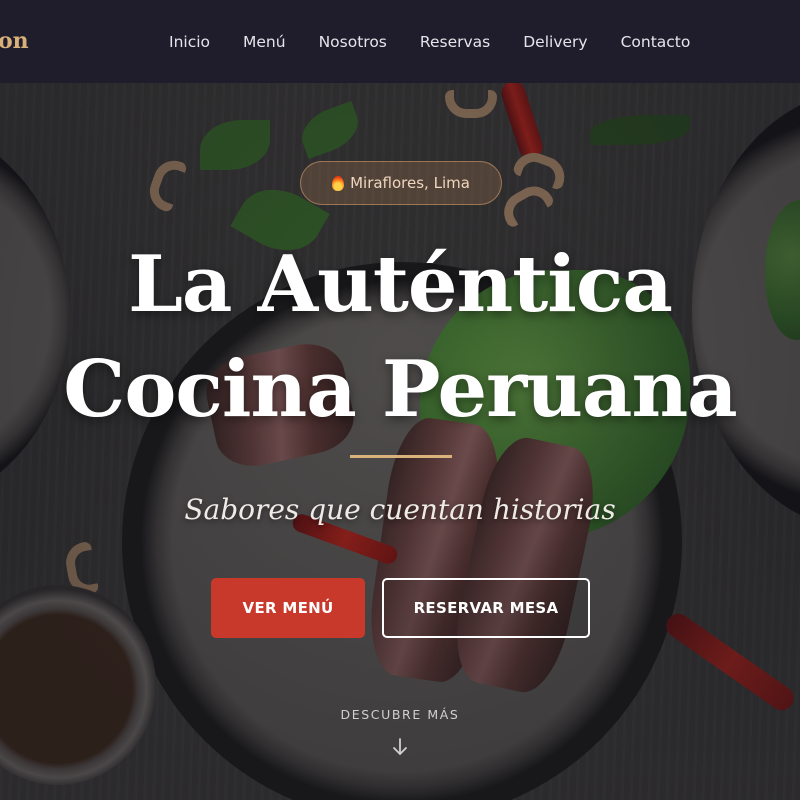  What do you see at coordinates (455, 42) in the screenshot?
I see `nav-link-reservas: Reservas` at bounding box center [455, 42].